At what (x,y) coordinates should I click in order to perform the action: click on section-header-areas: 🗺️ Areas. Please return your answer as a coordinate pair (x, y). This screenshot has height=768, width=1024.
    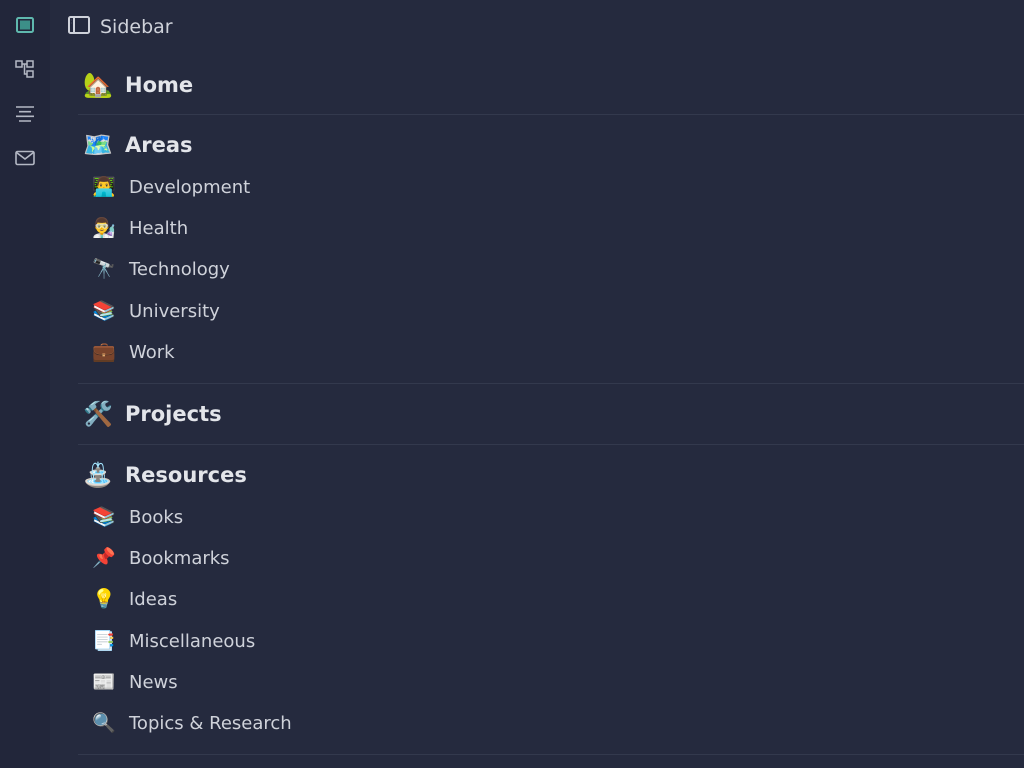
    Looking at the image, I should click on (551, 145).